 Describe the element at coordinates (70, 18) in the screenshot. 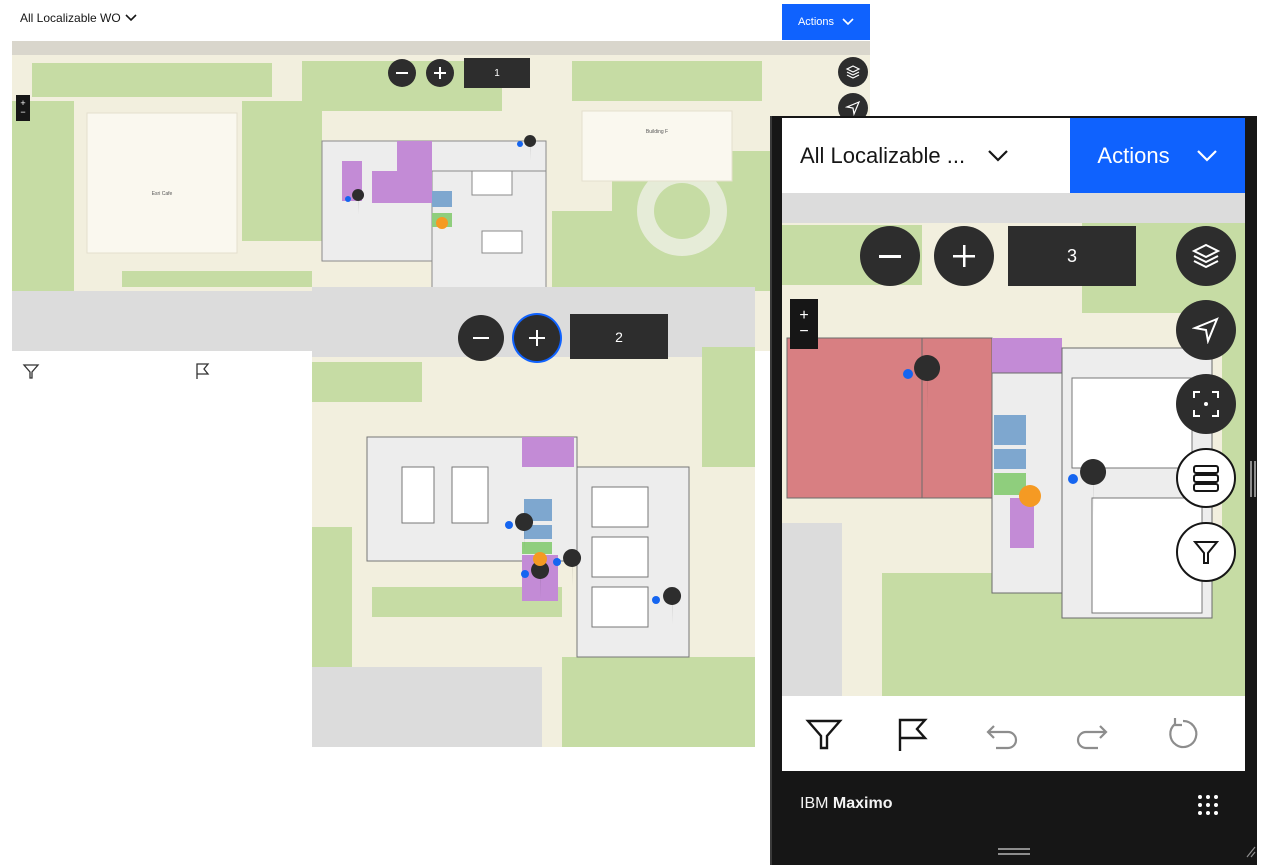

I see `dropdown-label: All Localizable WO` at that location.